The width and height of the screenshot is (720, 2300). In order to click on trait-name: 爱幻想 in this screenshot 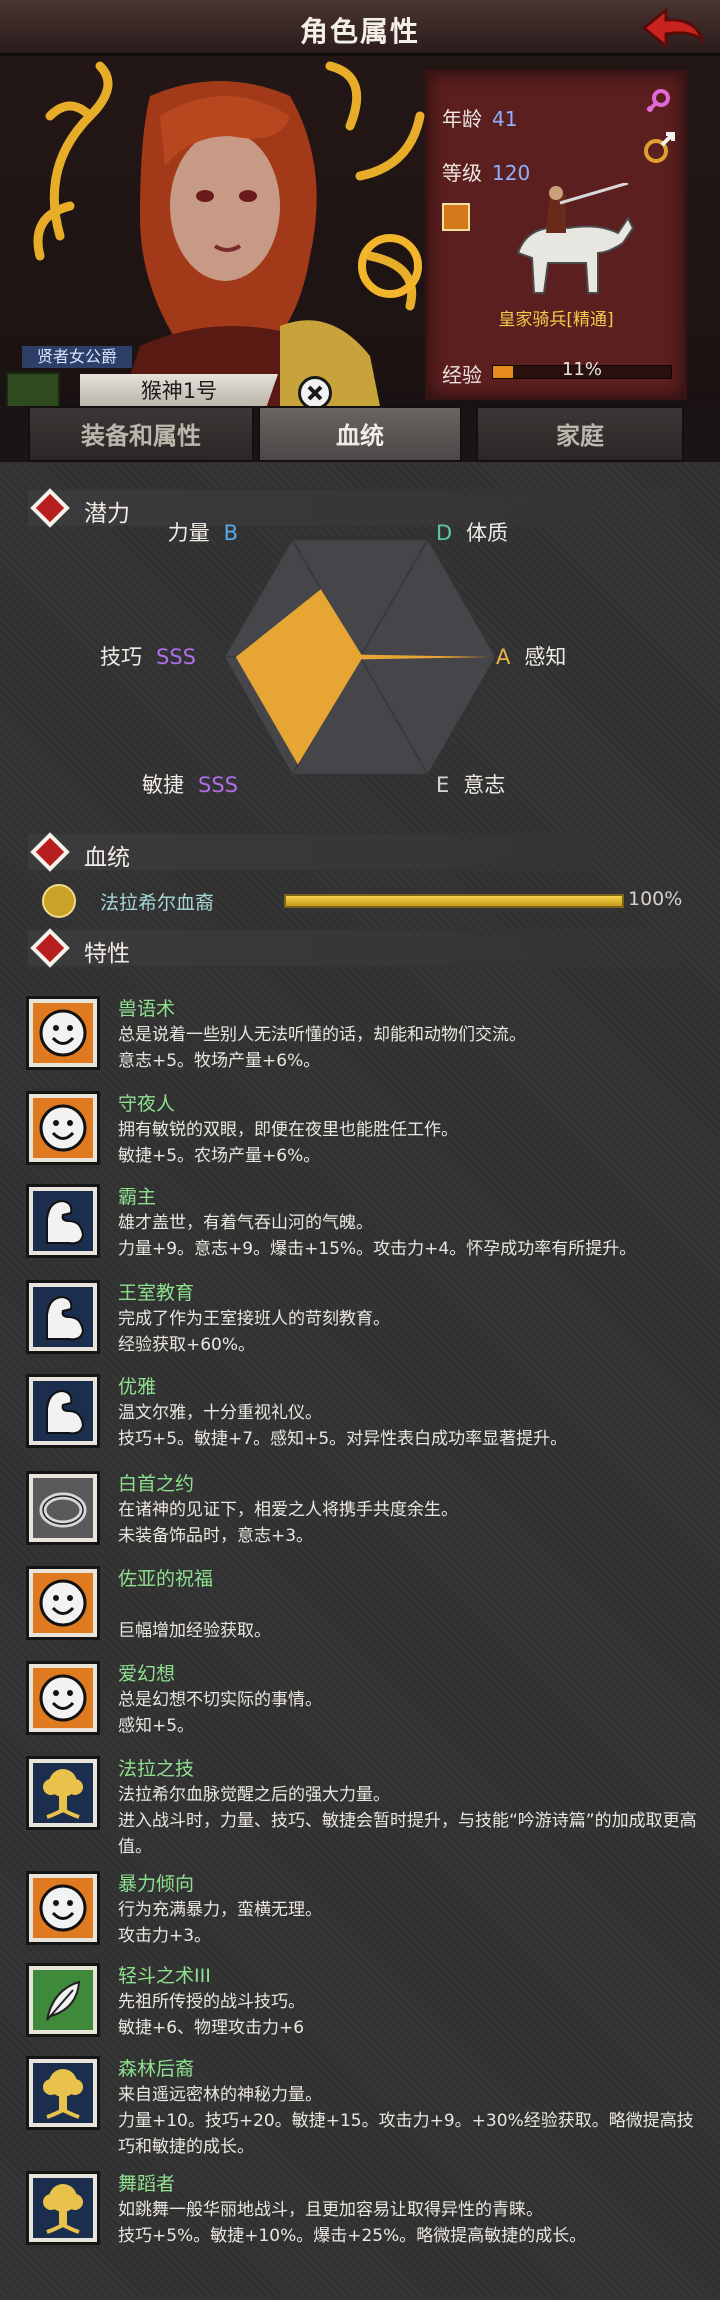, I will do `click(147, 1674)`.